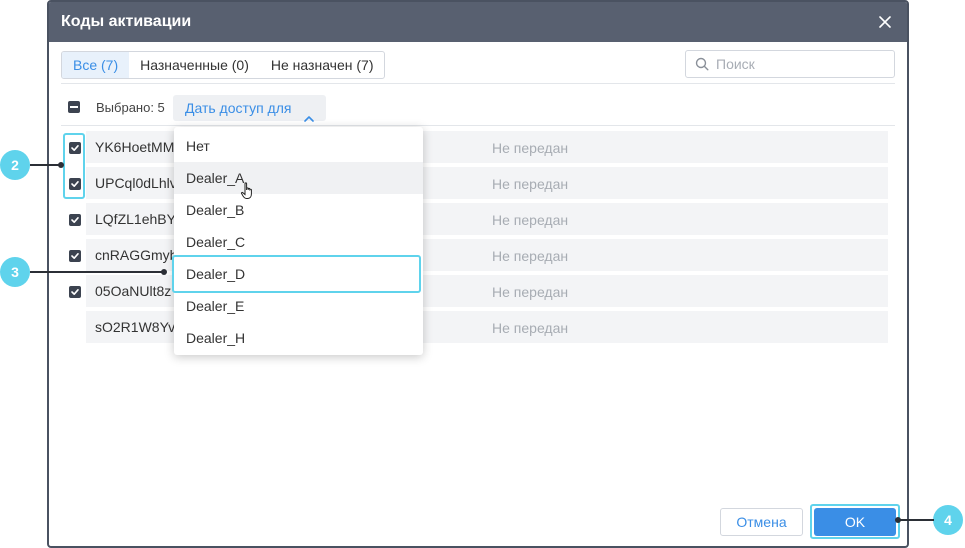  I want to click on filter-tabs: Все (7) Назначенные (0) Не назначен (7), so click(223, 65).